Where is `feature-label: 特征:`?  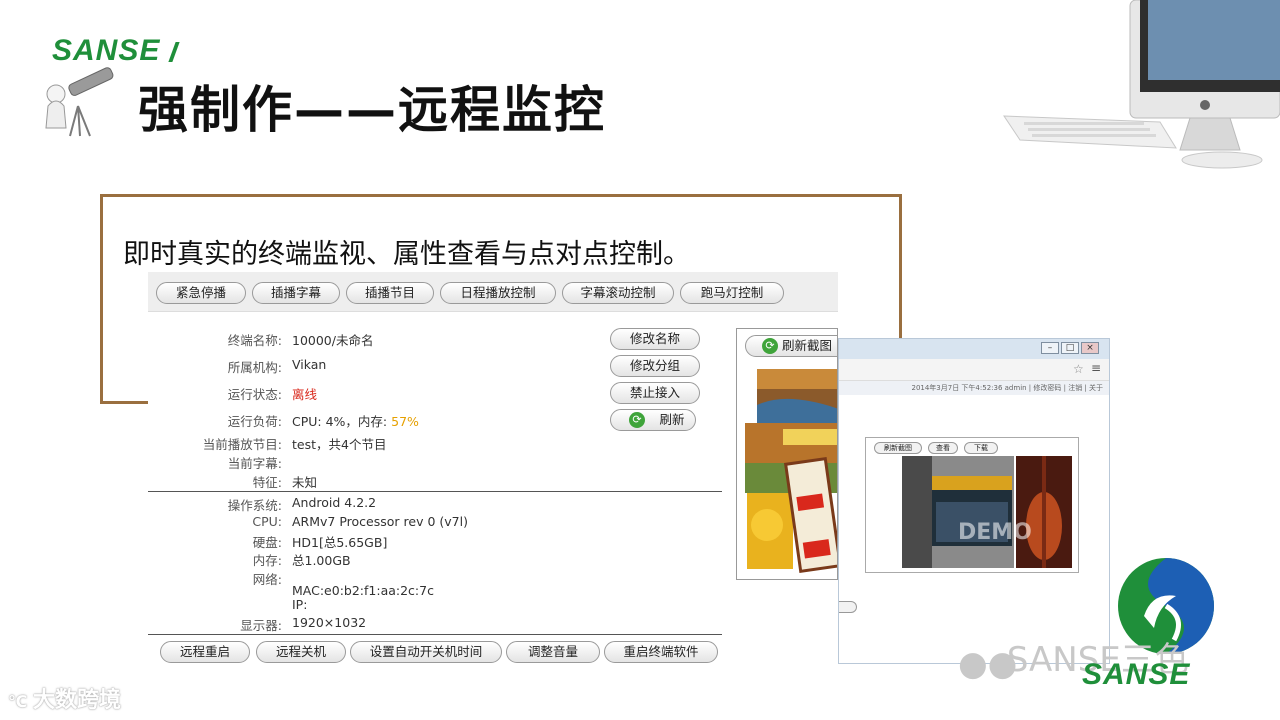 feature-label: 特征: is located at coordinates (267, 482).